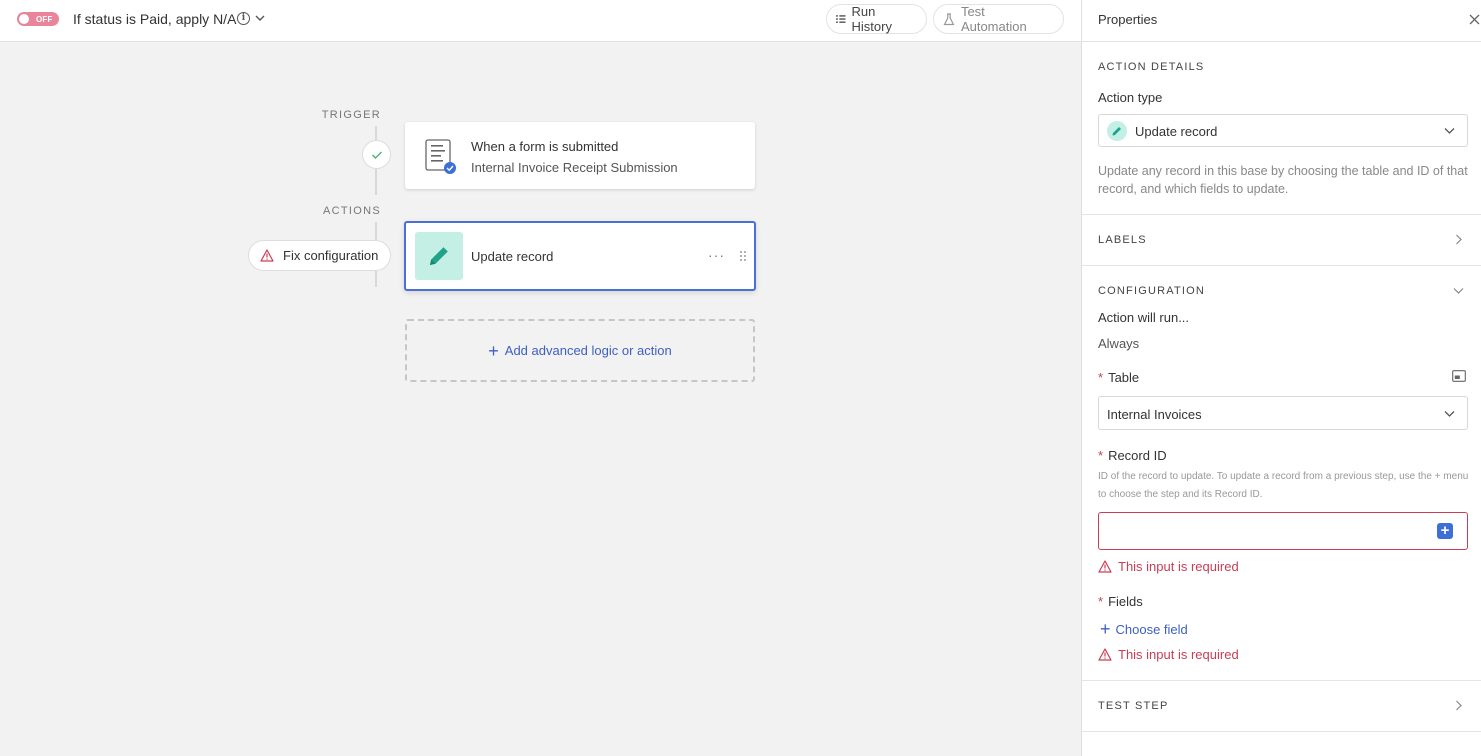 This screenshot has width=1481, height=756. I want to click on table-label: * Table, so click(1118, 377).